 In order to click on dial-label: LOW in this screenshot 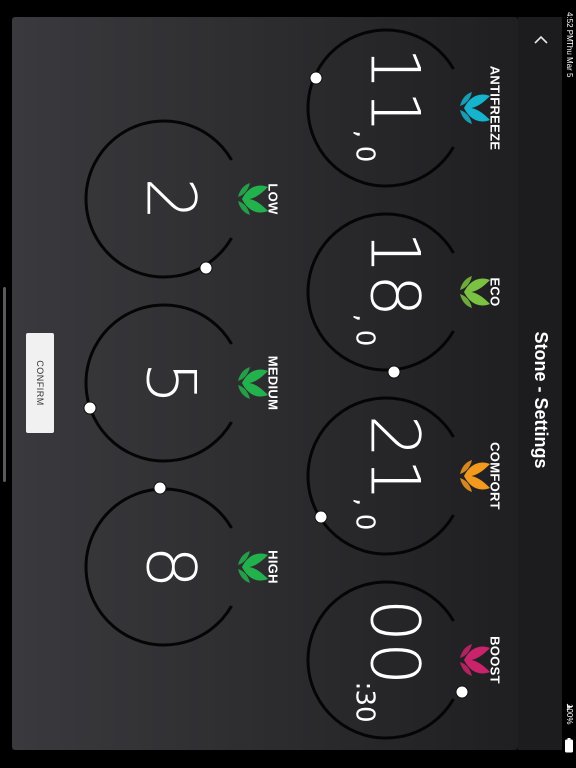, I will do `click(273, 199)`.